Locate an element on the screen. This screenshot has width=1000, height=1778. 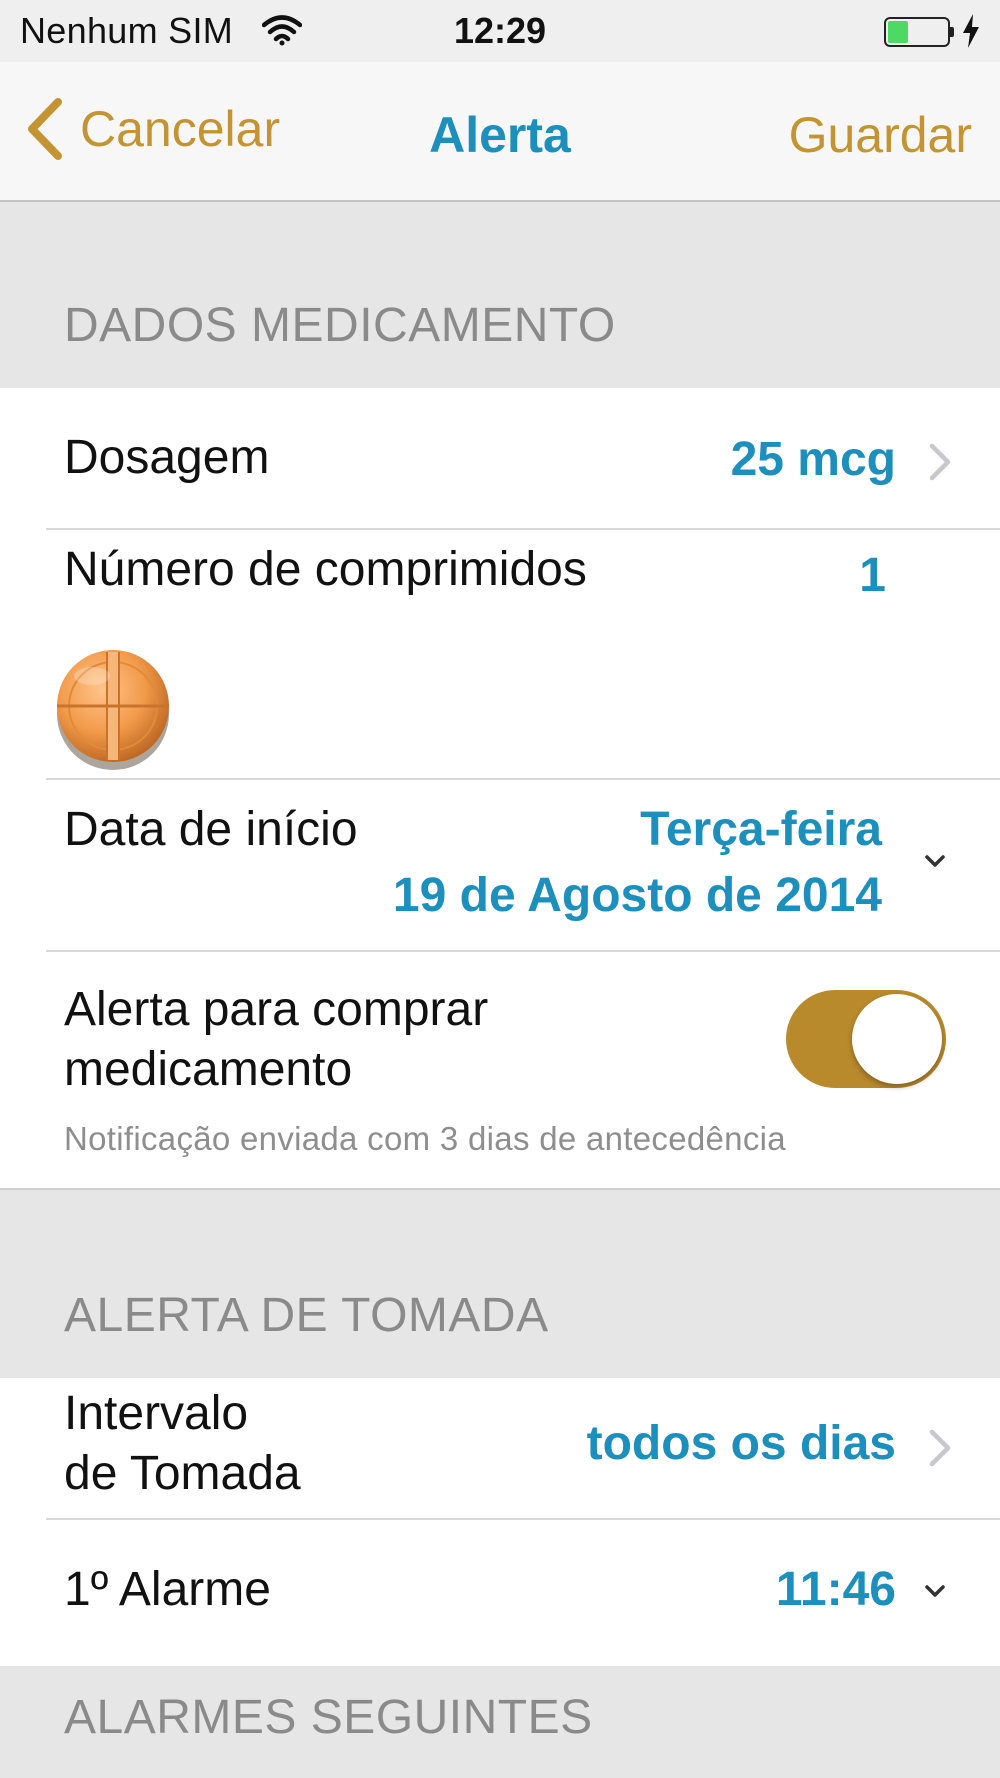
interval-value: todos os dias is located at coordinates (741, 1443).